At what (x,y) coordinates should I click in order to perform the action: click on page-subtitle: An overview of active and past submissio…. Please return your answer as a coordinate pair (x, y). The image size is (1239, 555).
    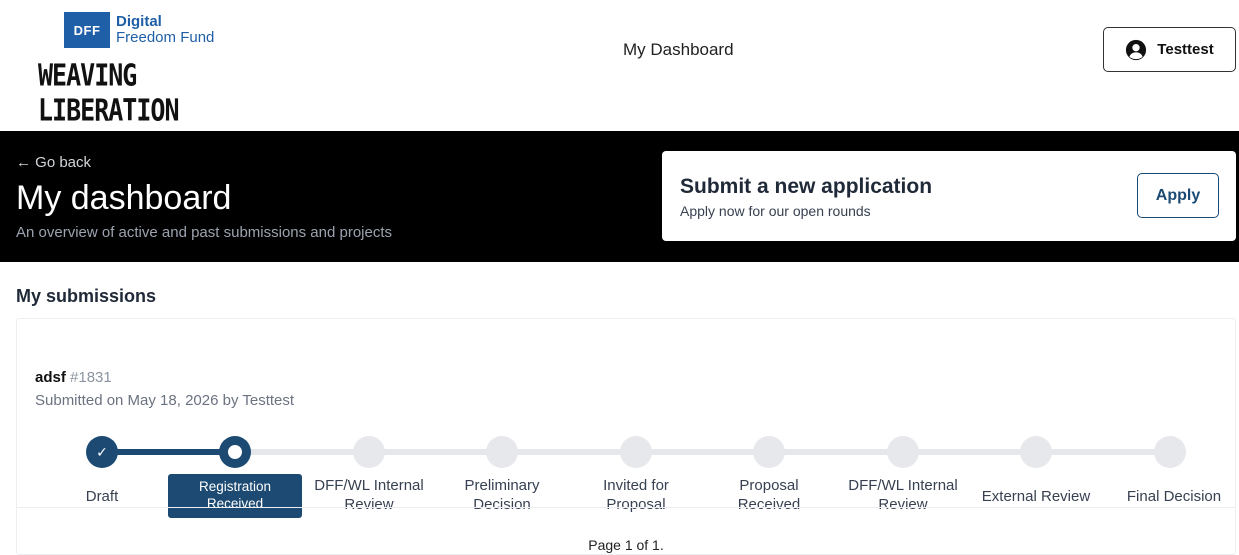
    Looking at the image, I should click on (204, 232).